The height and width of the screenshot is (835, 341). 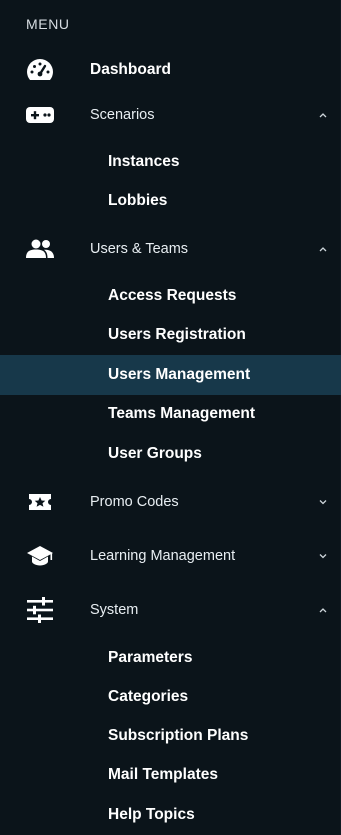 I want to click on sidebar-item-label: Learning Management, so click(x=163, y=556).